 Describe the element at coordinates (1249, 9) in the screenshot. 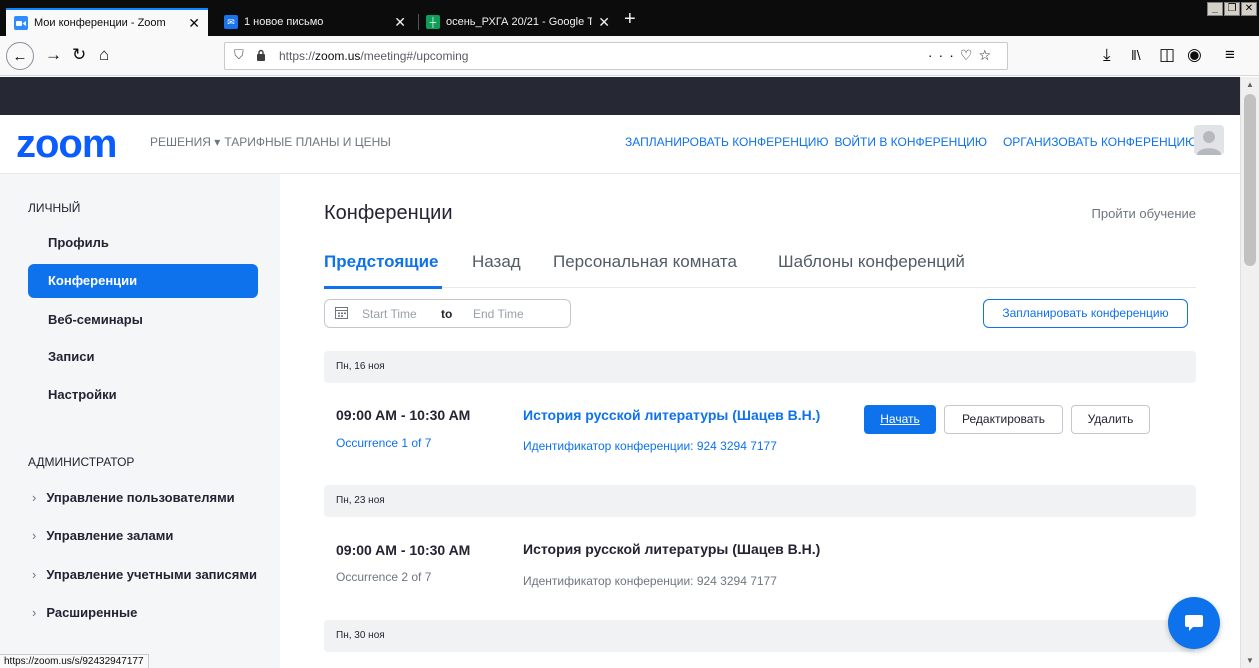

I see `close-window-icon: ✕` at that location.